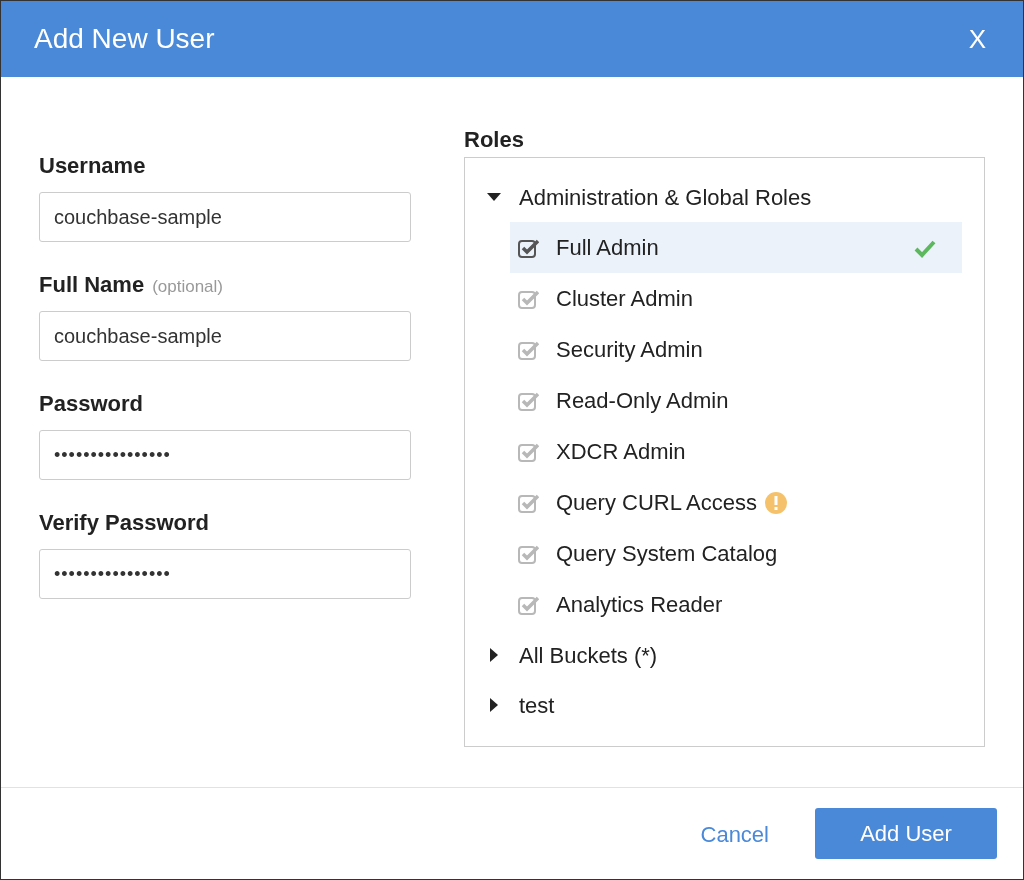 This screenshot has height=880, width=1024. I want to click on field-label: Full Name, so click(92, 285).